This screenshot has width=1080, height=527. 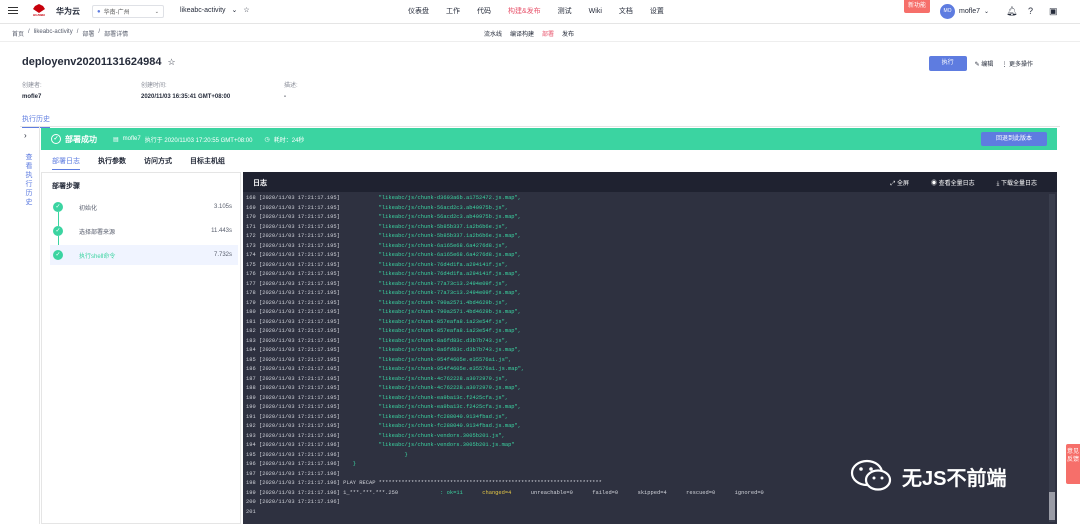 What do you see at coordinates (1052, 358) in the screenshot?
I see `log-scrollbar` at bounding box center [1052, 358].